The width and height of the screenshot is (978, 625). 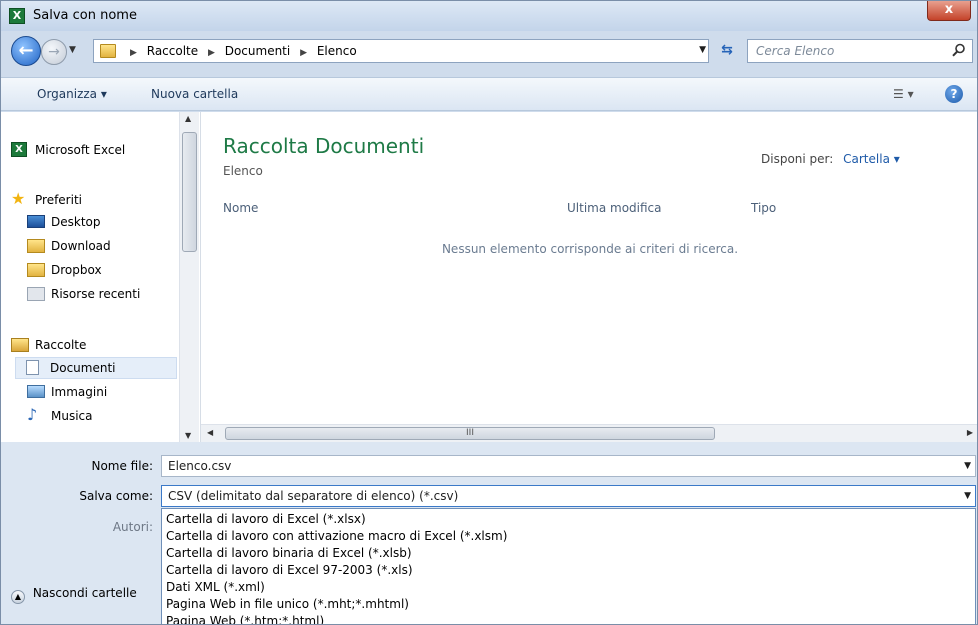 I want to click on column-header-date-modified: Ultima modifica, so click(x=614, y=208).